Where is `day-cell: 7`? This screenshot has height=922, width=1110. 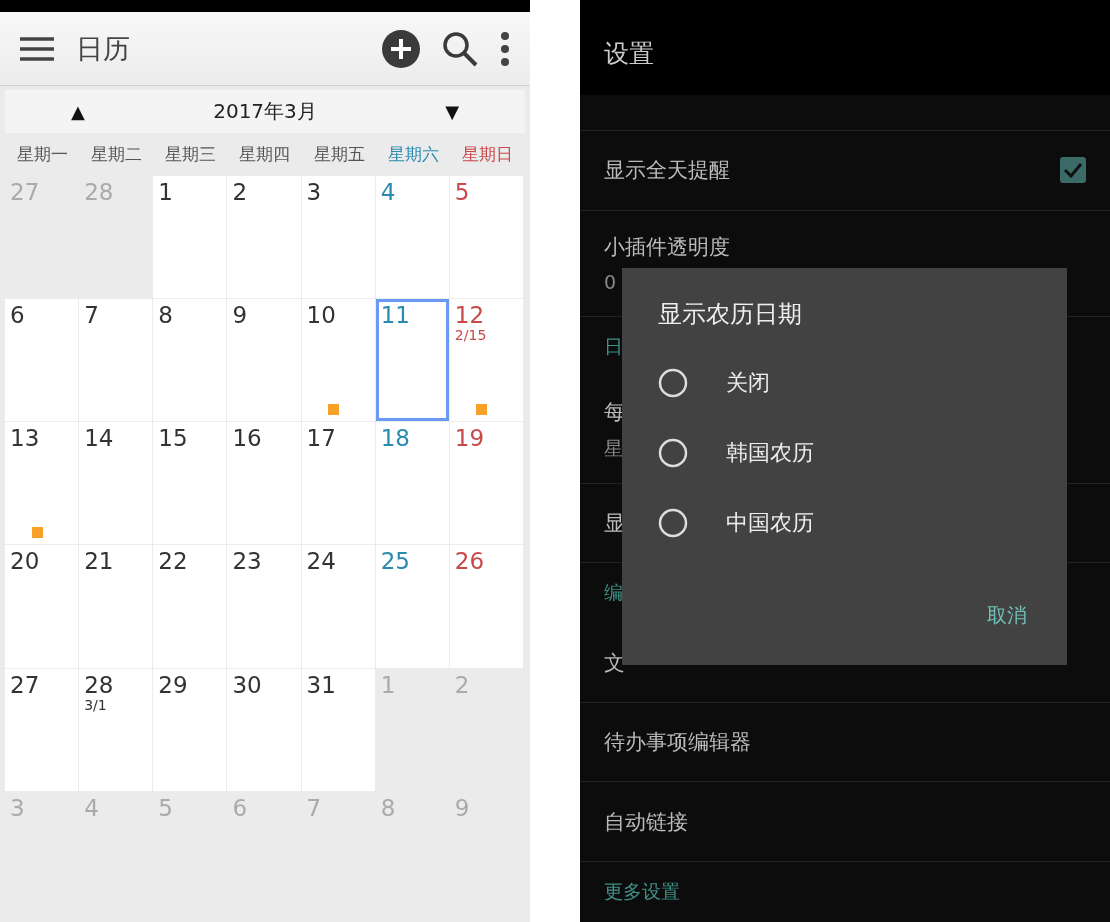 day-cell: 7 is located at coordinates (116, 360).